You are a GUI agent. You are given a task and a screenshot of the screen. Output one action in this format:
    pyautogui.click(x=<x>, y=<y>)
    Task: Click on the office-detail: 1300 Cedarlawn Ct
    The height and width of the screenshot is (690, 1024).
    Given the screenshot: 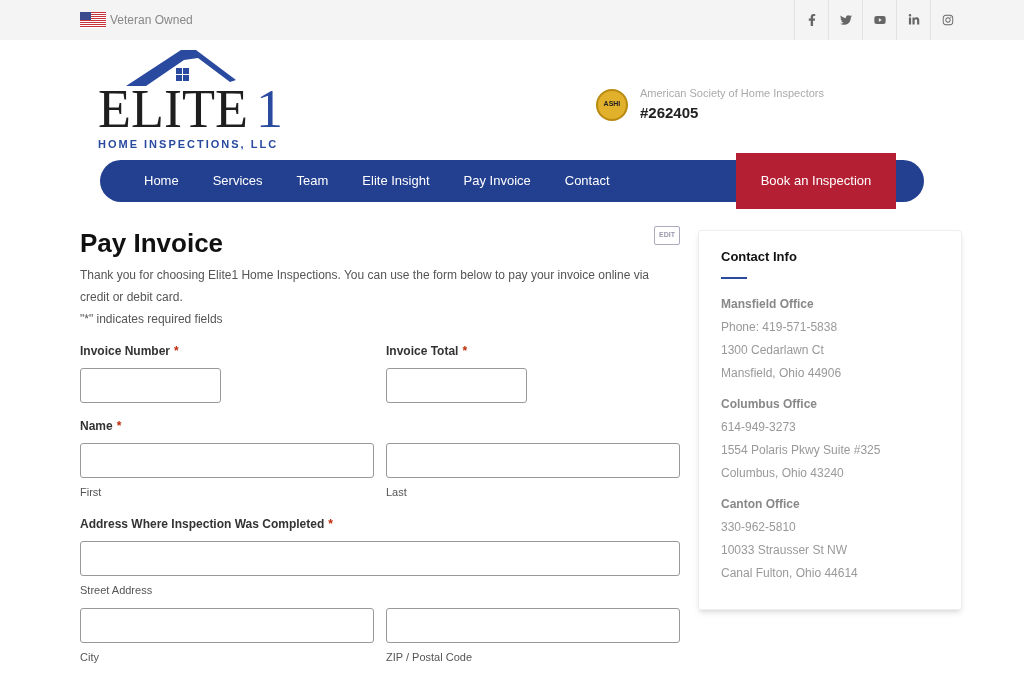 What is the action you would take?
    pyautogui.click(x=773, y=350)
    